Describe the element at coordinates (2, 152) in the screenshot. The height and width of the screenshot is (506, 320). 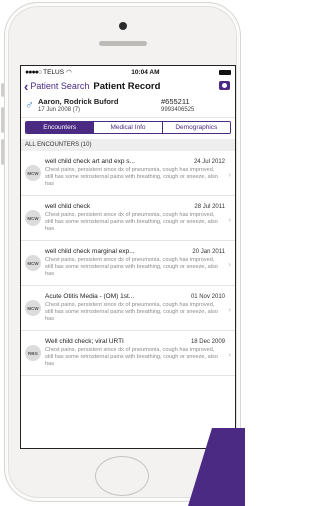
I see `volume-down-button` at that location.